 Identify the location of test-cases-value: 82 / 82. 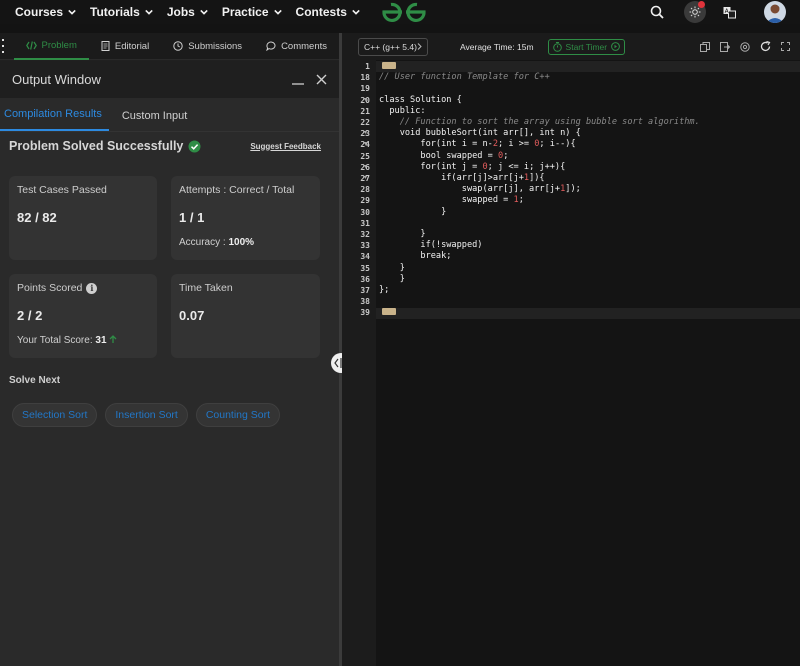
(37, 217).